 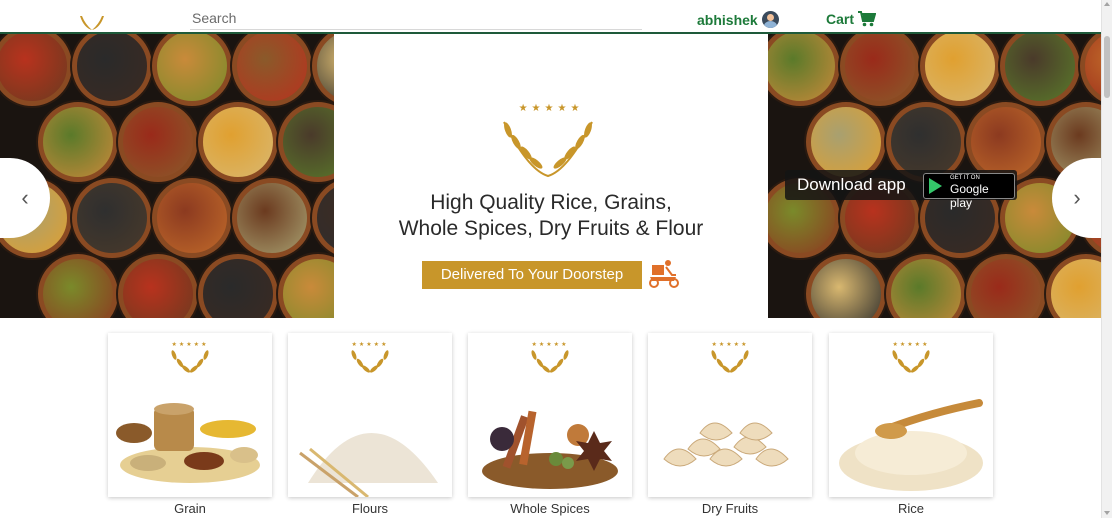 What do you see at coordinates (867, 19) in the screenshot?
I see `cart-icon` at bounding box center [867, 19].